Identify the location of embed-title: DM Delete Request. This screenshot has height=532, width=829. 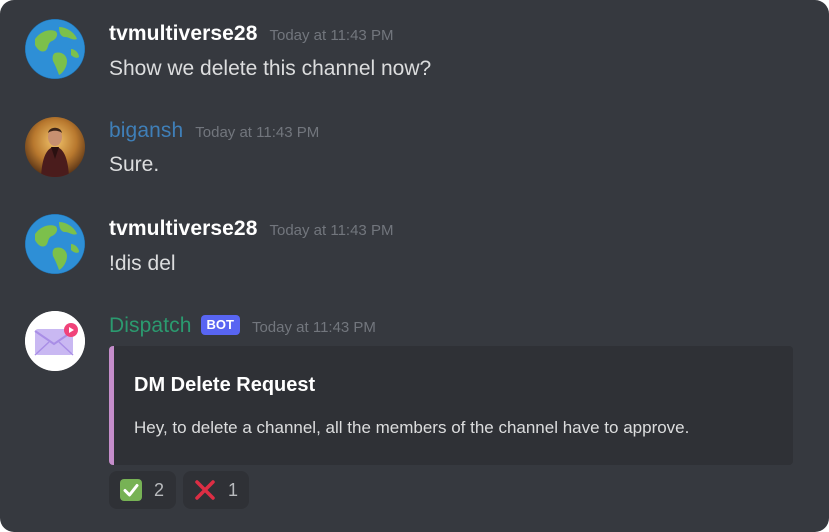
(225, 385).